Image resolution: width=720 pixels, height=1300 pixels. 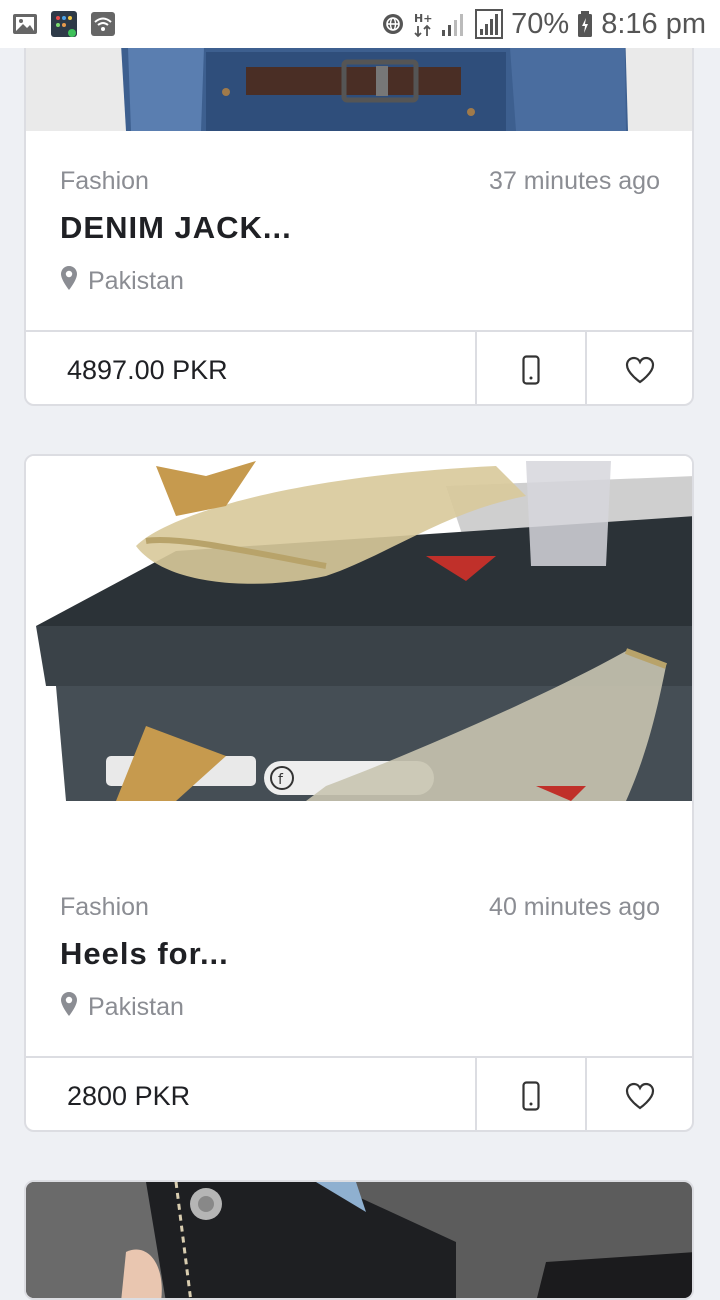 I want to click on status-bar: H+ 70% 8:16 pm, so click(x=360, y=24).